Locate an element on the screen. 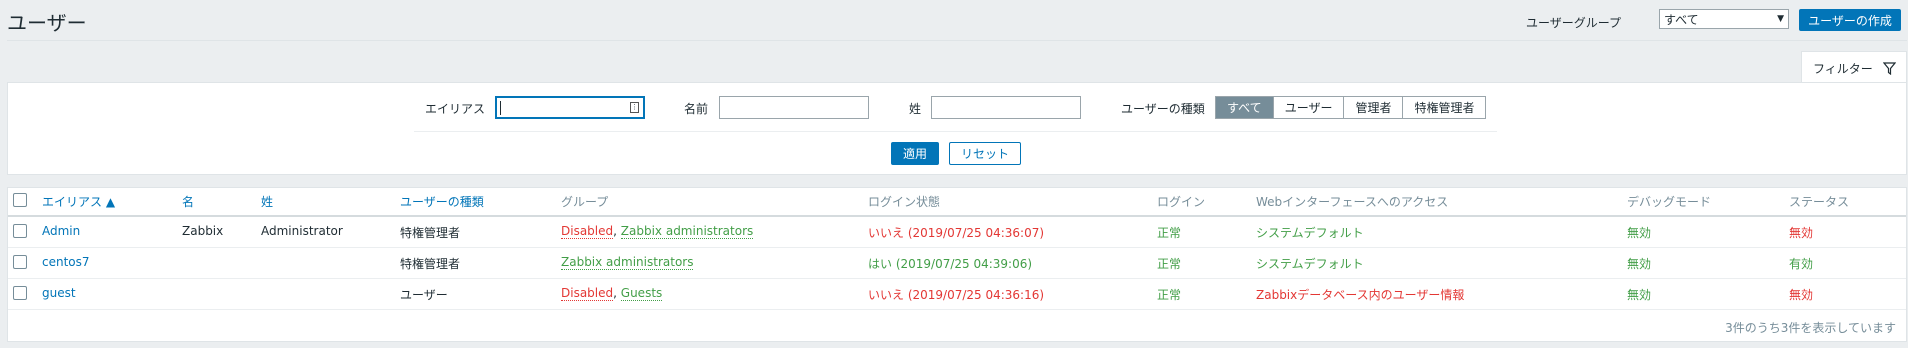 This screenshot has width=1908, height=348. table-header-divider is located at coordinates (957, 216).